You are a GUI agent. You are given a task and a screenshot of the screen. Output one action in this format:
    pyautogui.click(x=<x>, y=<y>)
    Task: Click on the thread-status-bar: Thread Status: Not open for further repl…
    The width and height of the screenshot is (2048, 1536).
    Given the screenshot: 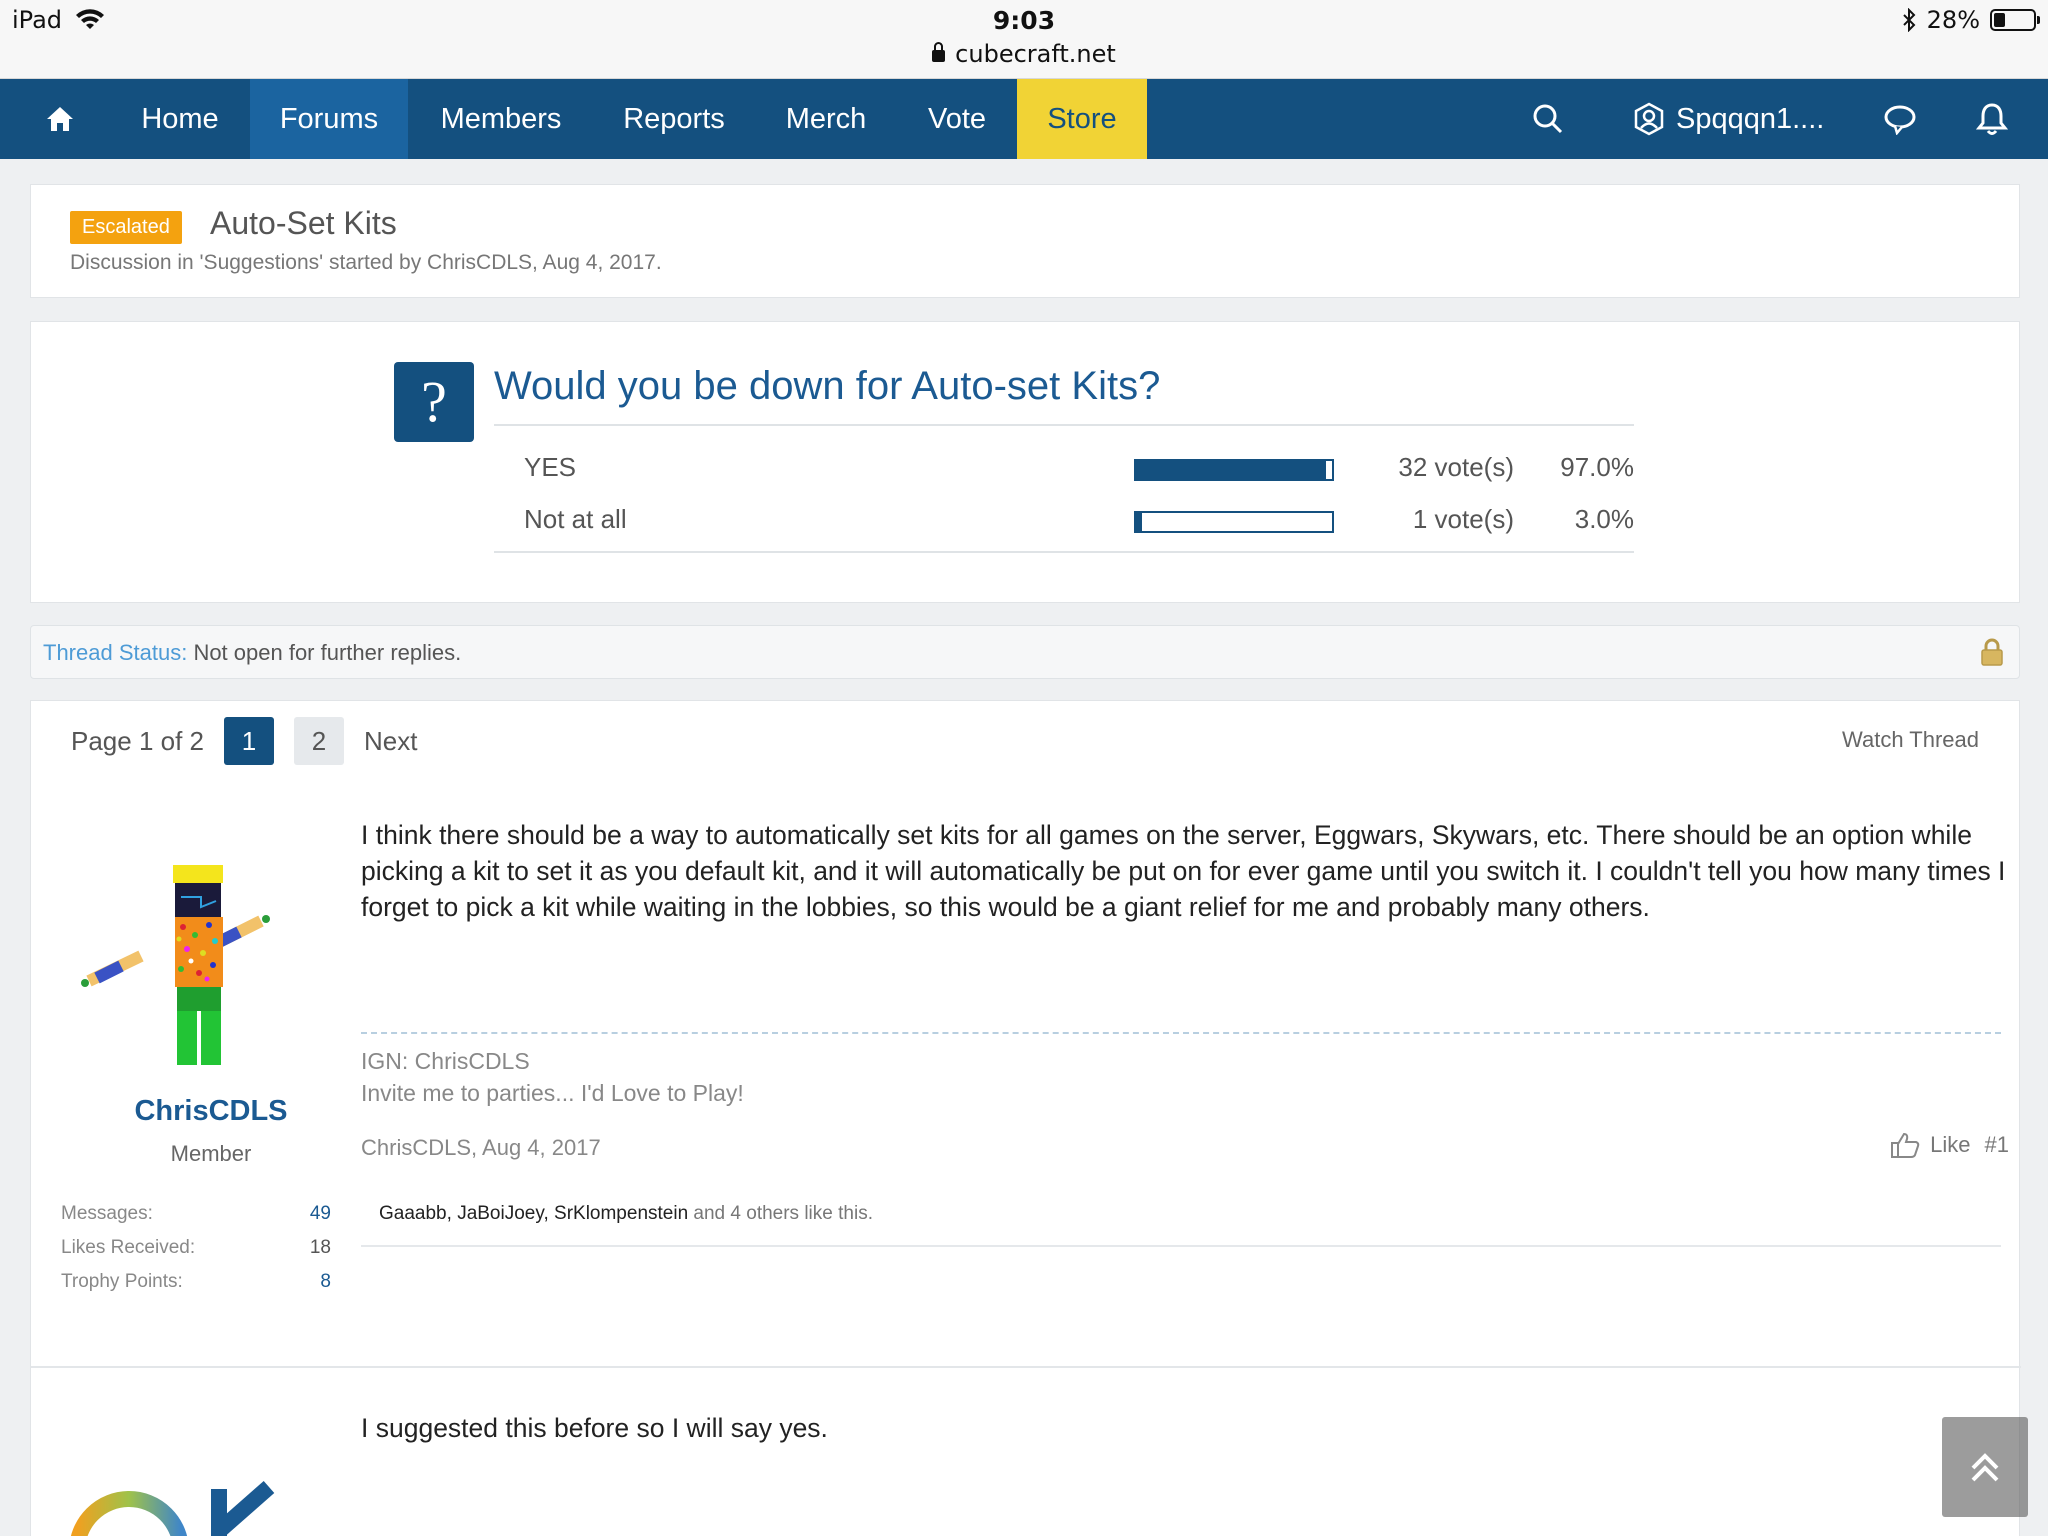 What is the action you would take?
    pyautogui.click(x=1025, y=652)
    